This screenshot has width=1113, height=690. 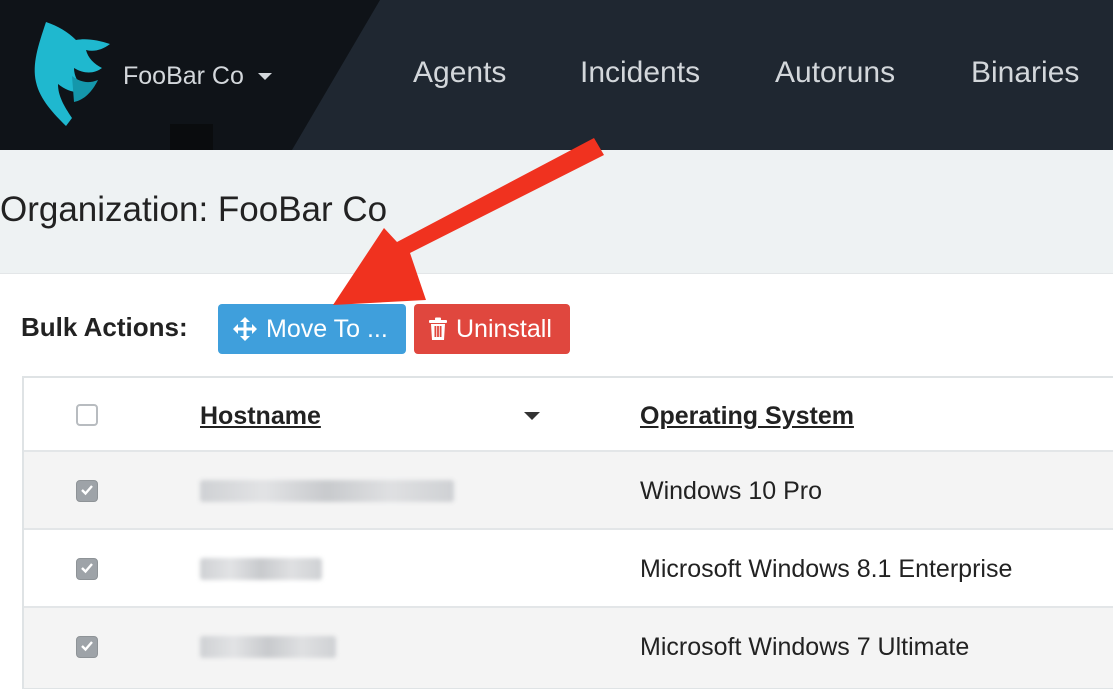 What do you see at coordinates (245, 329) in the screenshot?
I see `move-icon` at bounding box center [245, 329].